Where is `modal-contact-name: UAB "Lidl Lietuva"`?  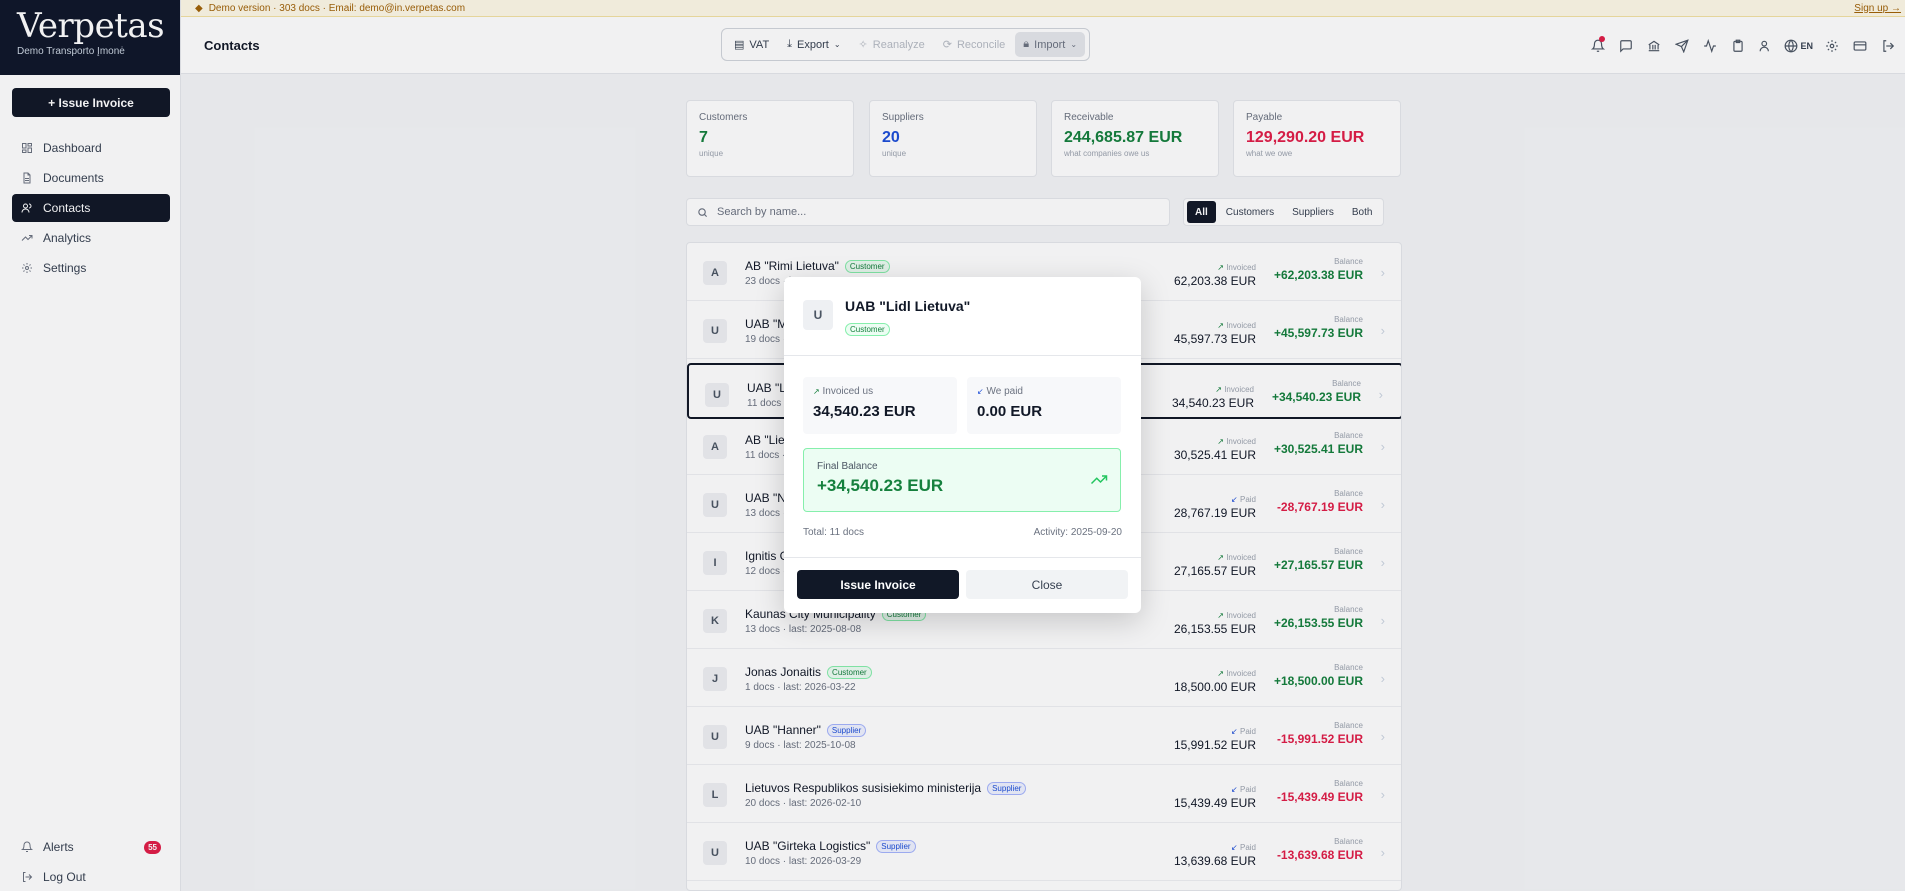 modal-contact-name: UAB "Lidl Lietuva" is located at coordinates (908, 306).